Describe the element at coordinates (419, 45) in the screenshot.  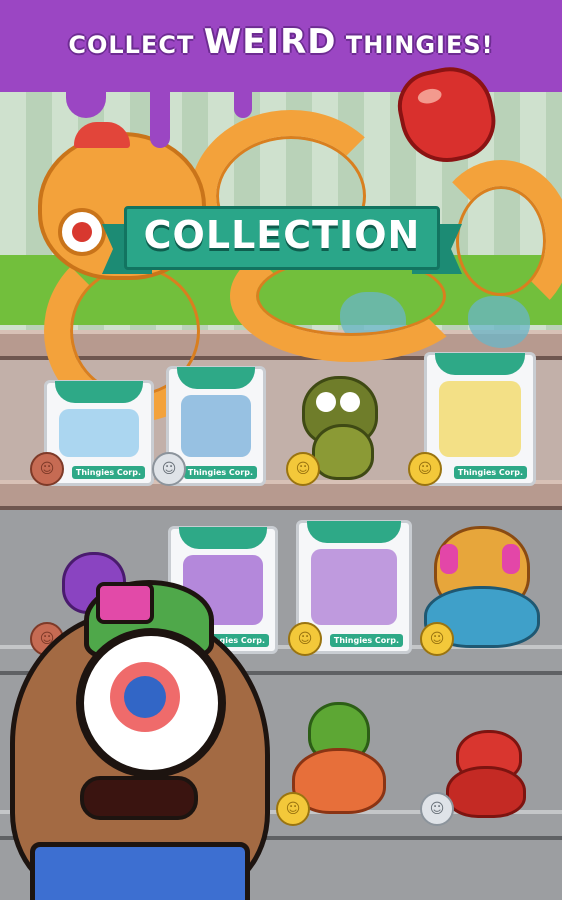
I see `banner-word-thingies: THINGIES!` at that location.